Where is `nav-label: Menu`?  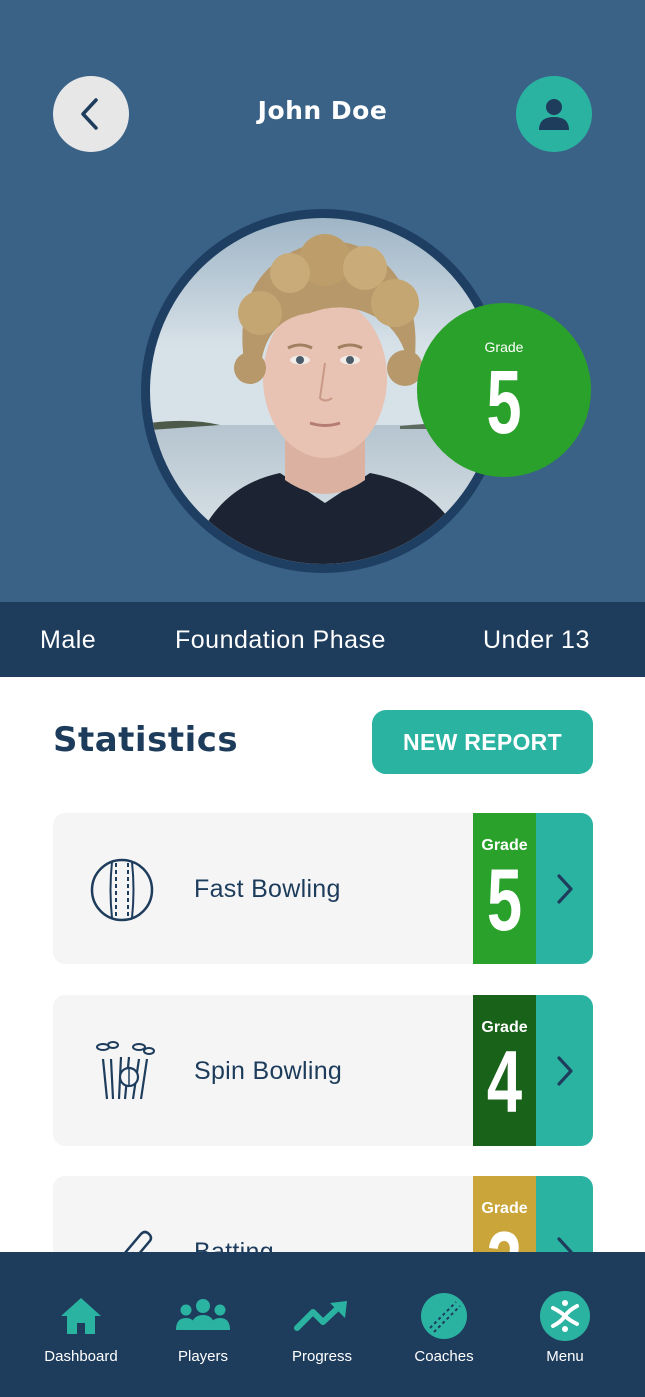 nav-label: Menu is located at coordinates (565, 1356).